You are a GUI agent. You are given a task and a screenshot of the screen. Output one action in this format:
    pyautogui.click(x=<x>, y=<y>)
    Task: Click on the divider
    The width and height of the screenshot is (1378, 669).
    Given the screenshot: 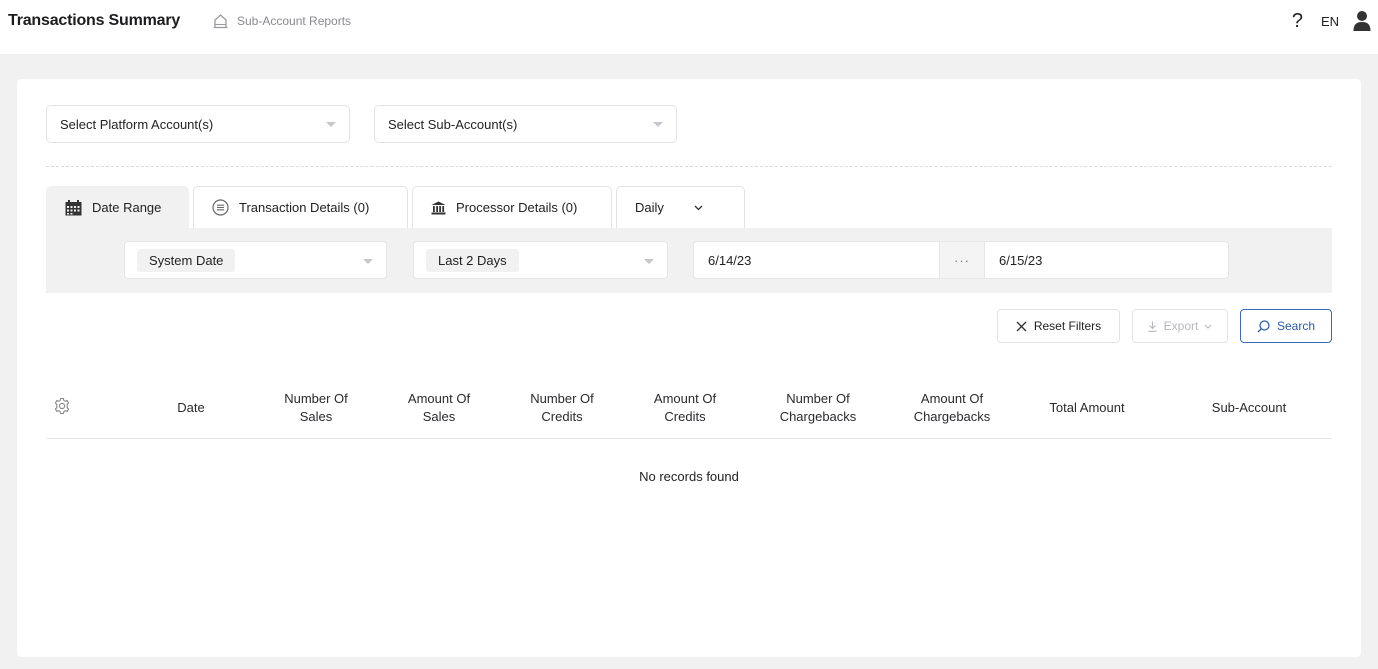 What is the action you would take?
    pyautogui.click(x=689, y=166)
    